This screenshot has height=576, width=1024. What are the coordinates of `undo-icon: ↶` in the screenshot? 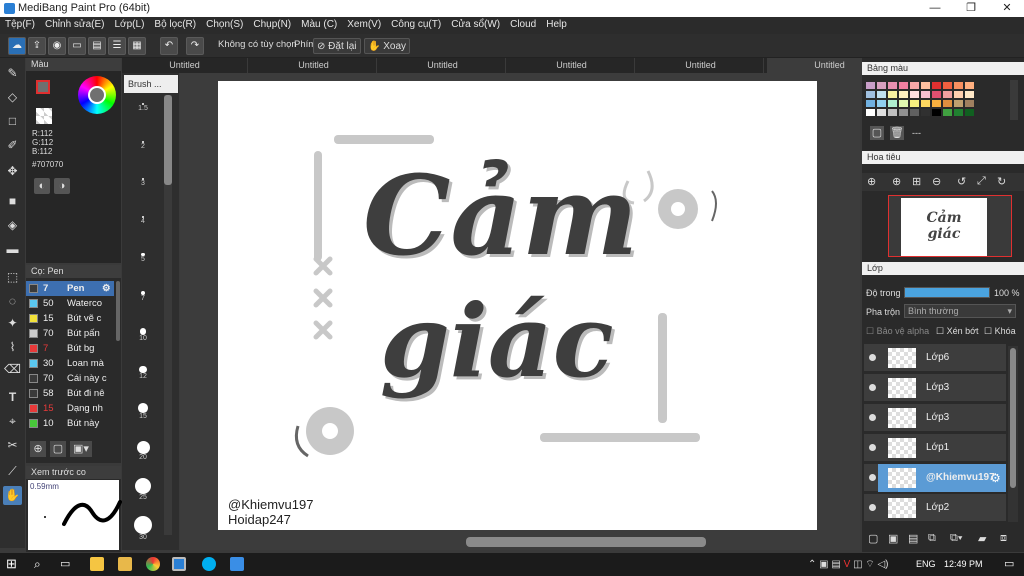 It's located at (169, 46).